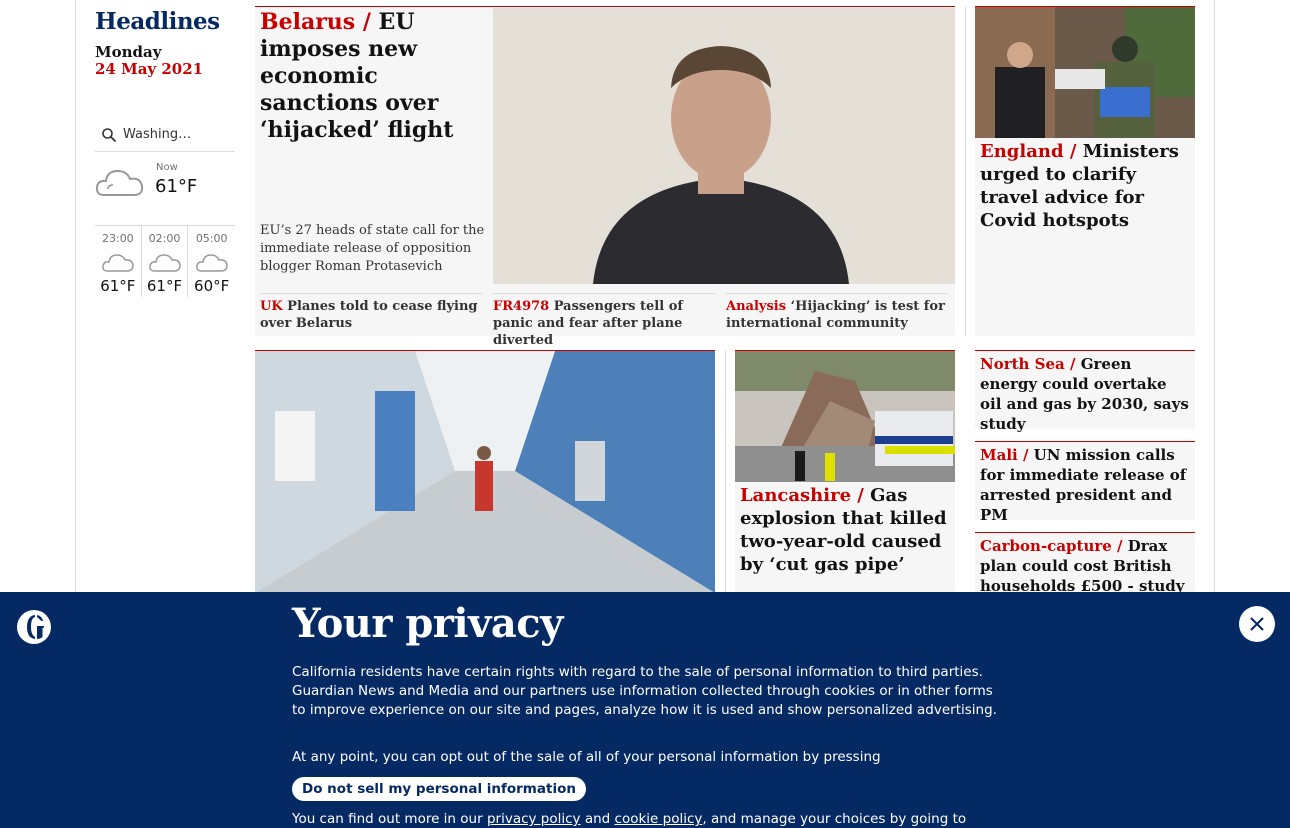 This screenshot has width=1290, height=828. I want to click on privacy-footer-prefix: You can find out more in our, so click(389, 819).